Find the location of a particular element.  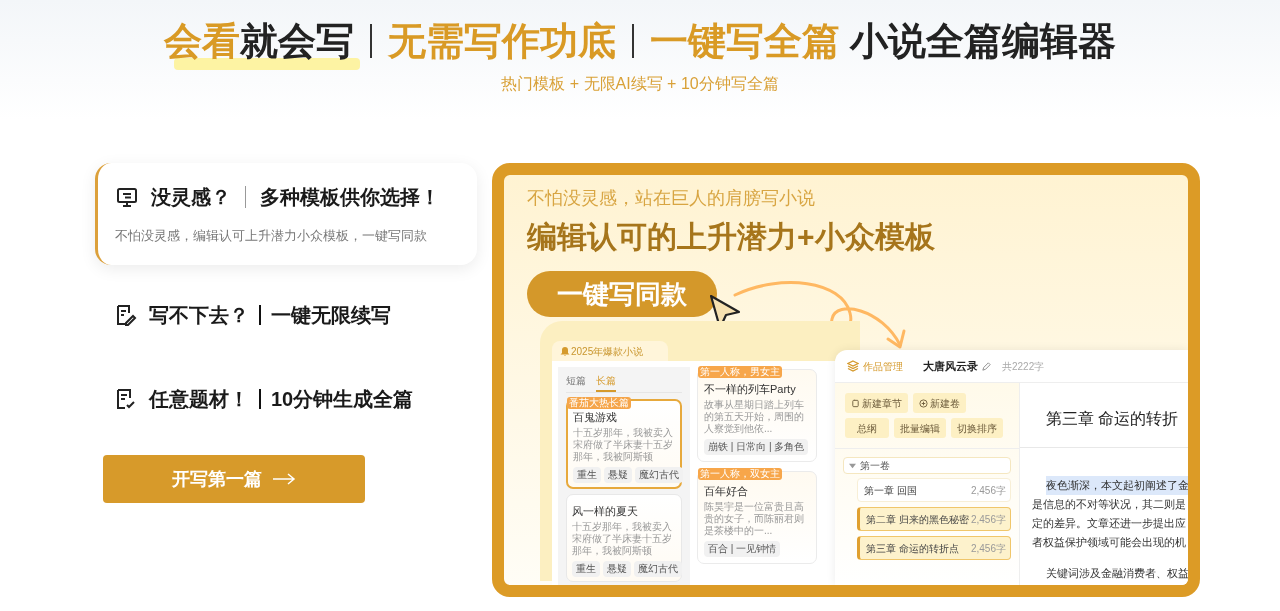

feature-title: 写不下去？ is located at coordinates (199, 315).